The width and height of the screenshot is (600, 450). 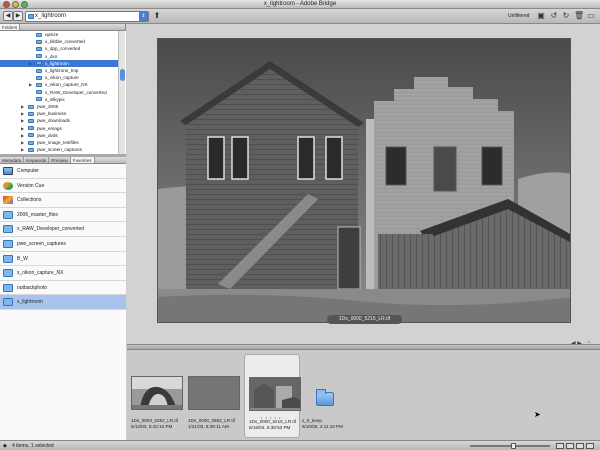 I want to click on folder-label: x_lightroom, so click(x=57, y=63).